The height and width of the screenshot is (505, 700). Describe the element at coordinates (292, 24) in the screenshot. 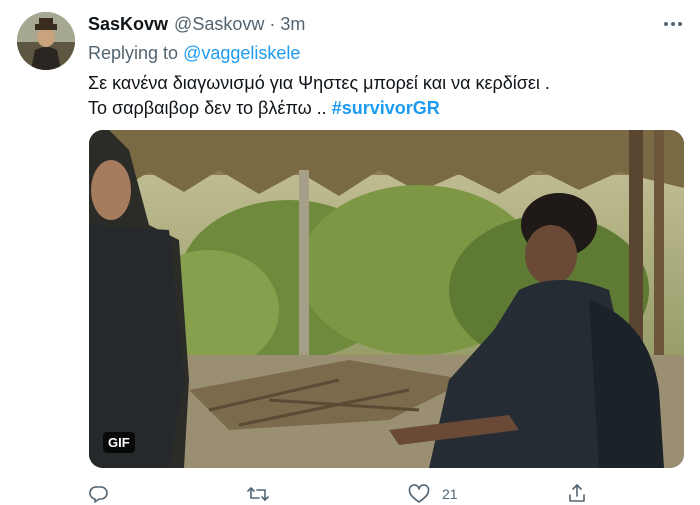

I see `timestamp: 3m` at that location.